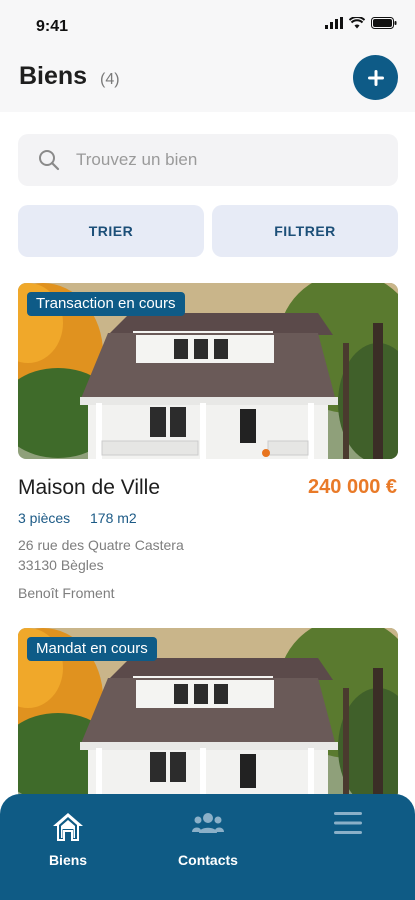 This screenshot has width=415, height=900. I want to click on search-box, so click(208, 160).